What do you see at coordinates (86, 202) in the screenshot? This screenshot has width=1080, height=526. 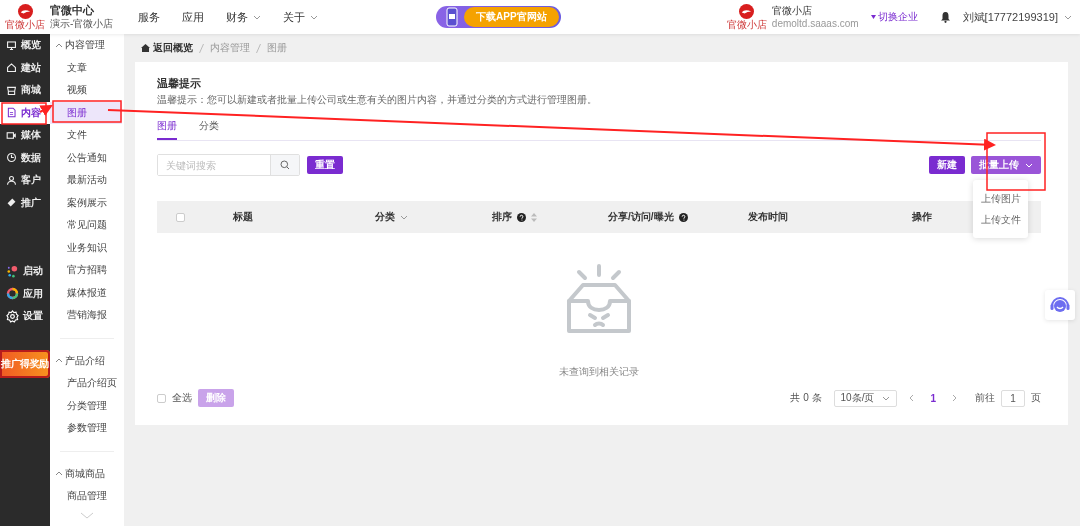 I see `submenu-item: 案例展示` at bounding box center [86, 202].